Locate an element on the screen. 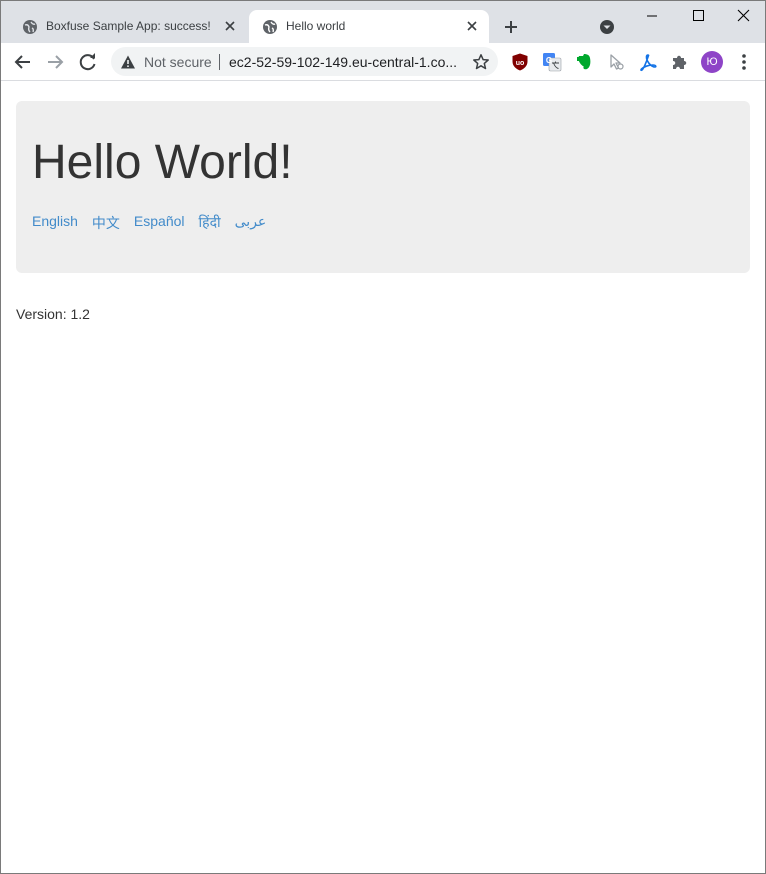 The image size is (766, 874). profile-avatar: Ю is located at coordinates (712, 62).